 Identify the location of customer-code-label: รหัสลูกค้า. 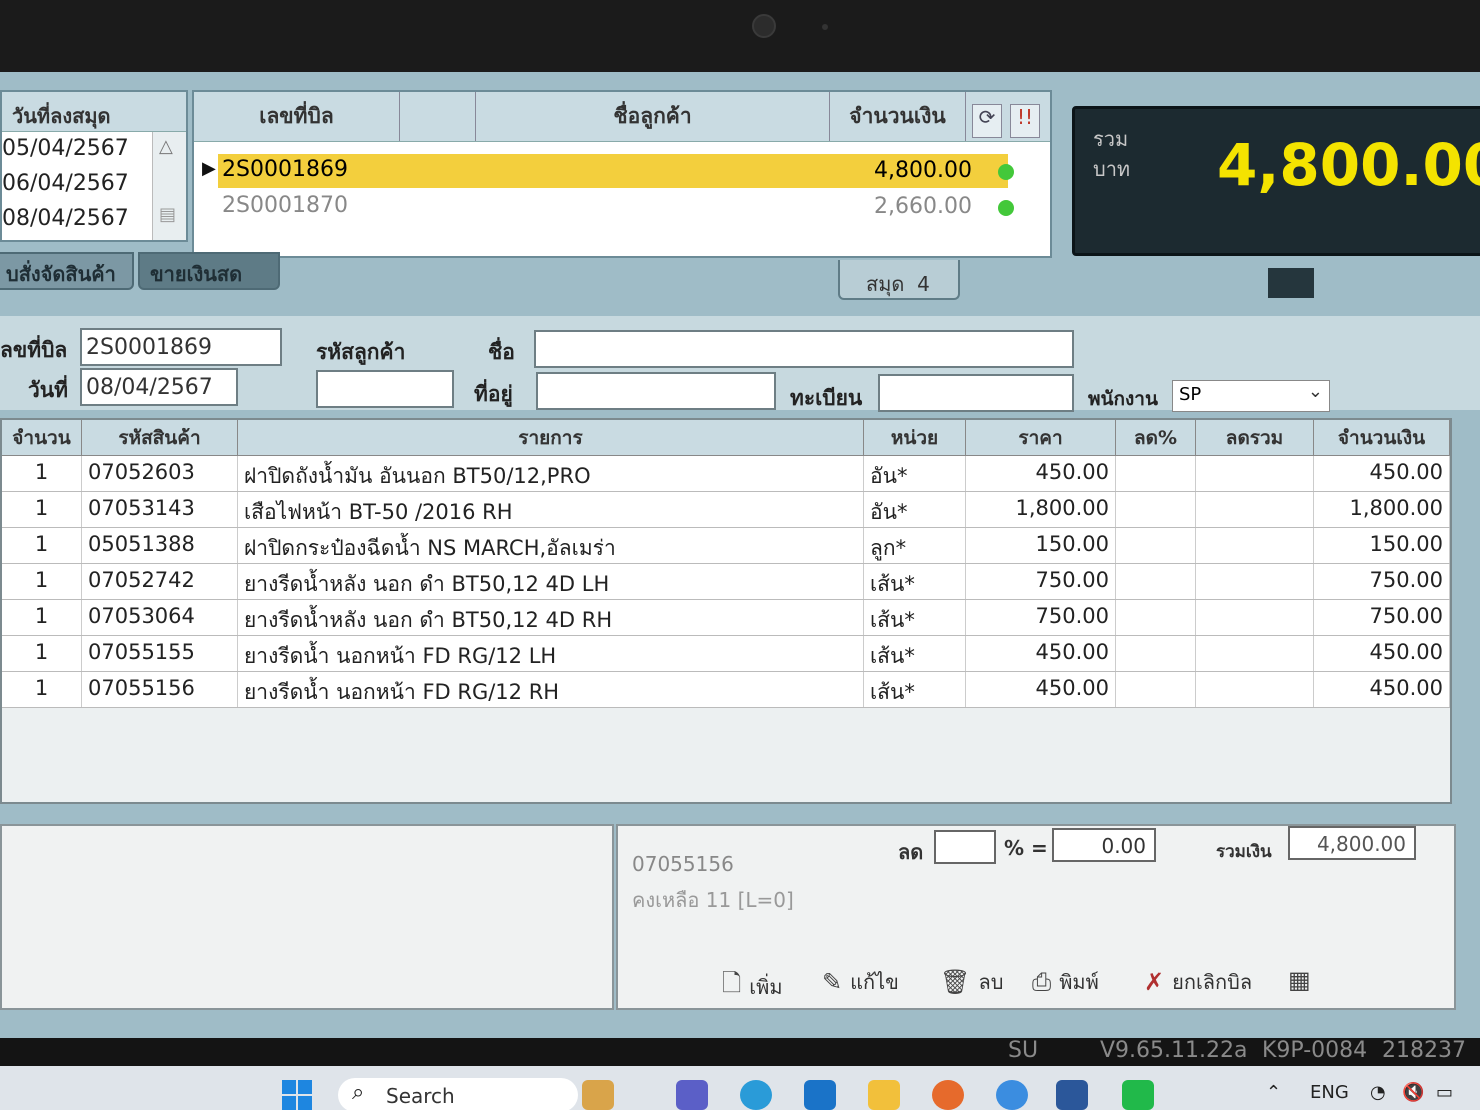
(361, 352).